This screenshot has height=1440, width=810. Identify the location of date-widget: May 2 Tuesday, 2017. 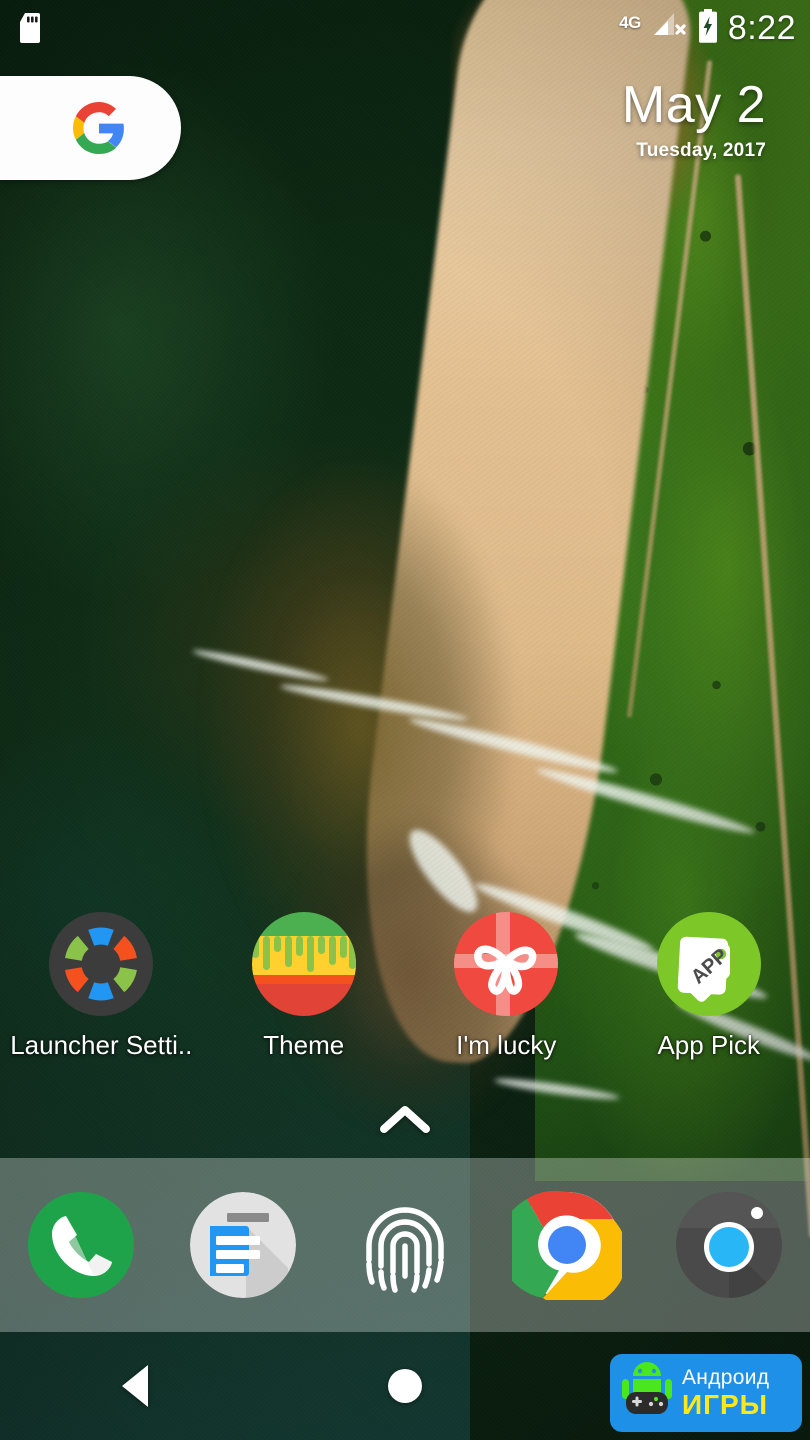
(694, 120).